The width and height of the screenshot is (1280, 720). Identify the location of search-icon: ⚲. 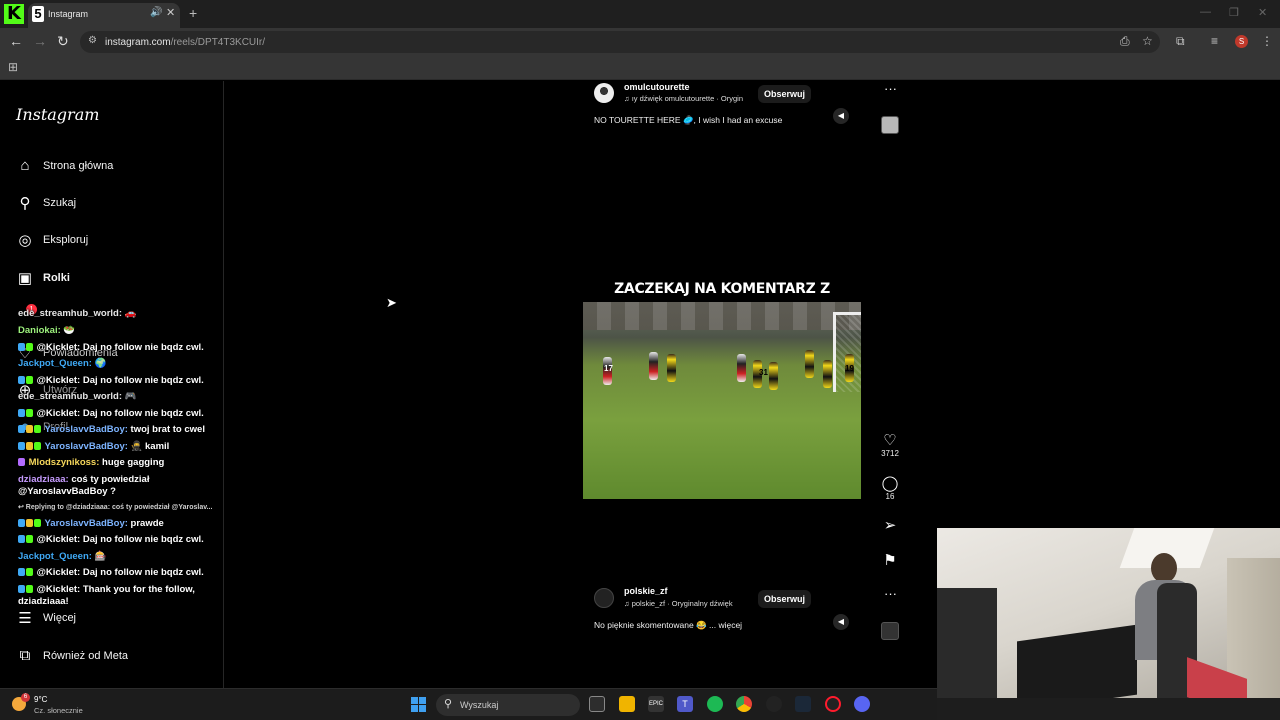
(448, 704).